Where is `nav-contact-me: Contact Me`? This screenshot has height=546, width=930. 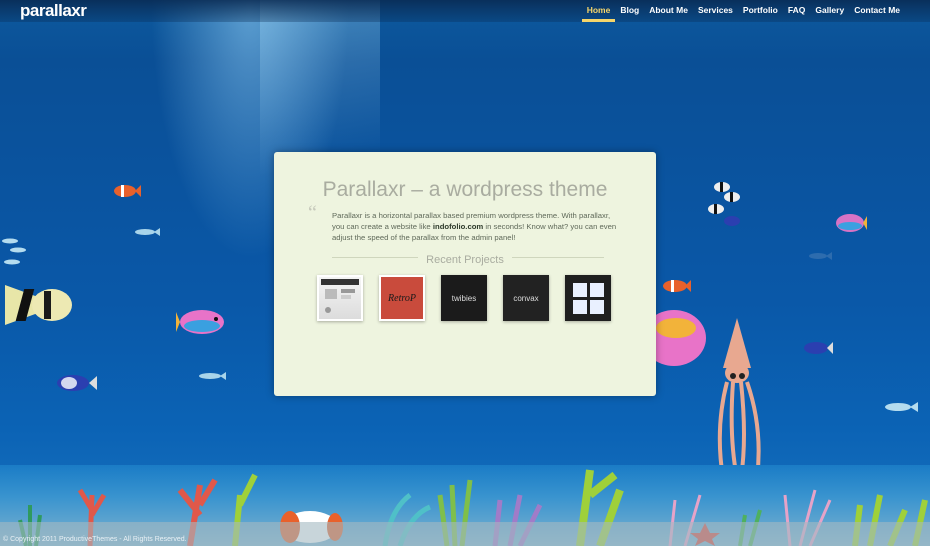 nav-contact-me: Contact Me is located at coordinates (877, 10).